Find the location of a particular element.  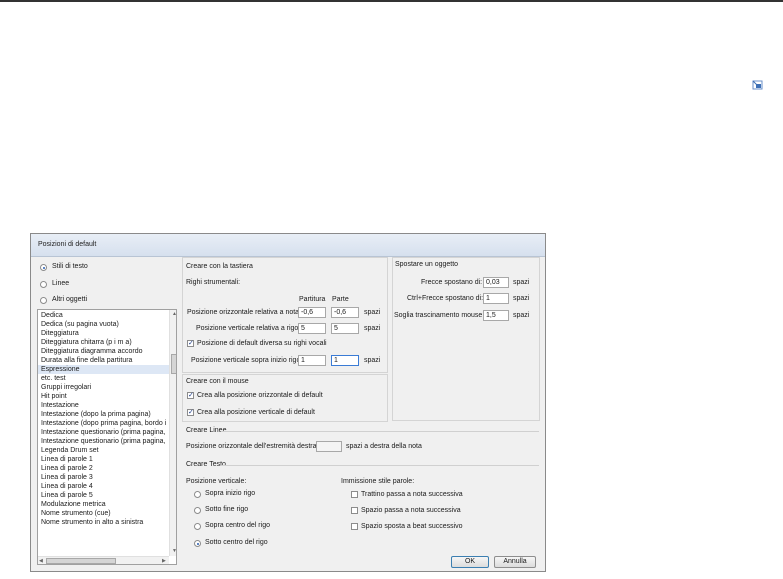

mouse-heading: Creare con il mouse is located at coordinates (217, 381).